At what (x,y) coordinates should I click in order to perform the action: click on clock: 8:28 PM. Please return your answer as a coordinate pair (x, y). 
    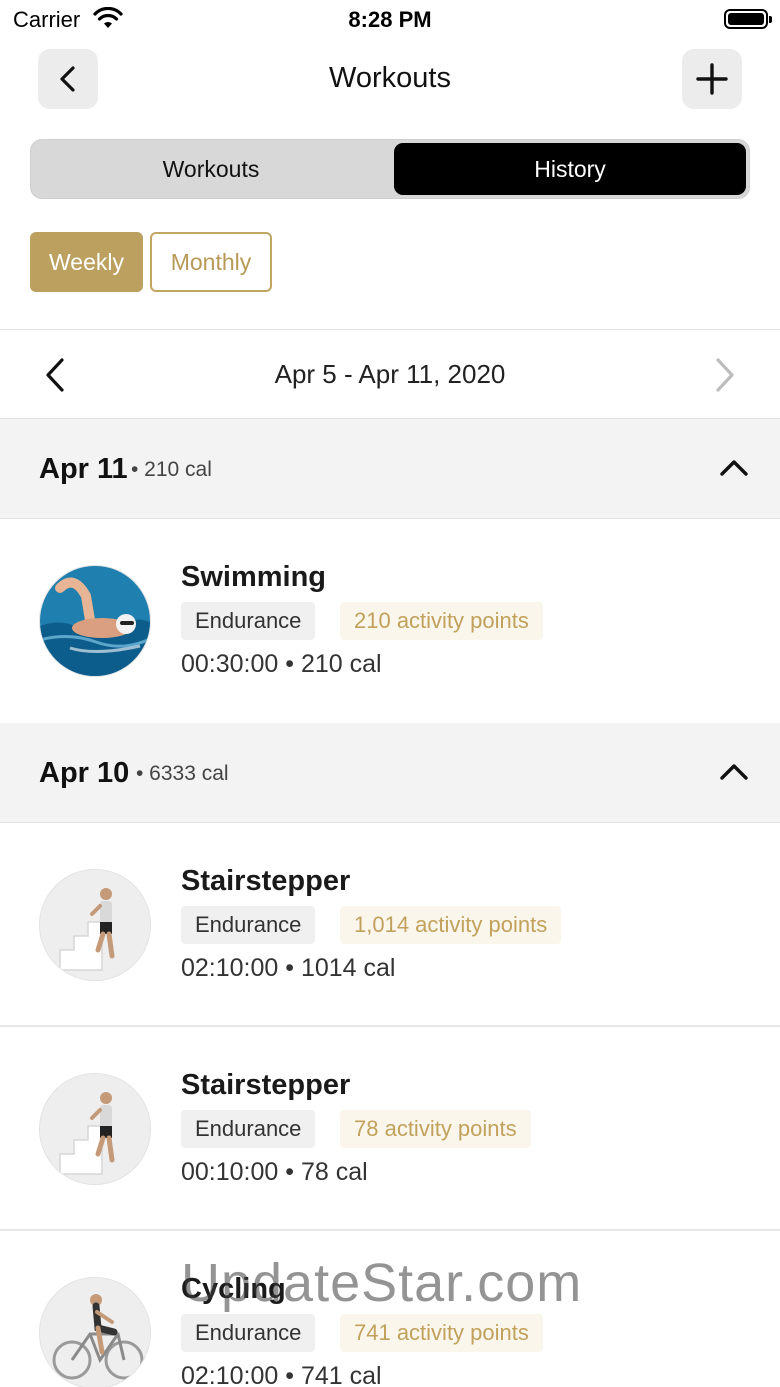
    Looking at the image, I should click on (390, 19).